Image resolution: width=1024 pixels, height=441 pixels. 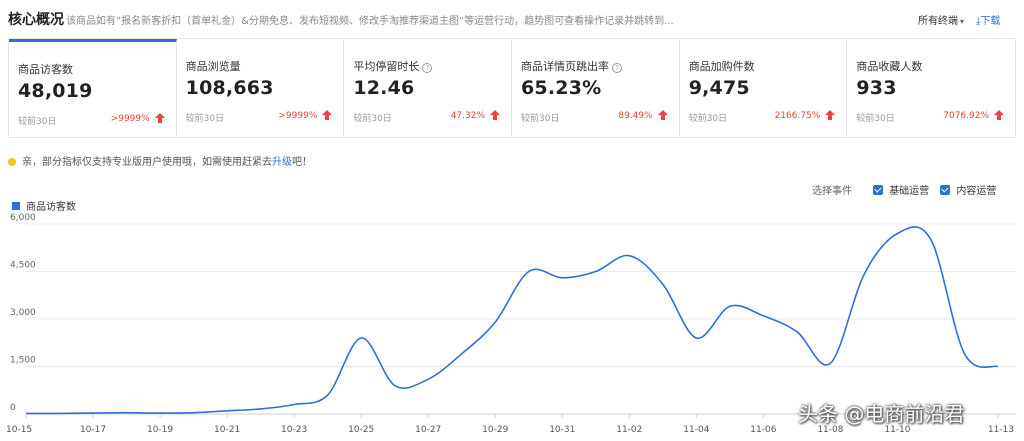 I want to click on x-tick-label: 11-13, so click(x=1001, y=430).